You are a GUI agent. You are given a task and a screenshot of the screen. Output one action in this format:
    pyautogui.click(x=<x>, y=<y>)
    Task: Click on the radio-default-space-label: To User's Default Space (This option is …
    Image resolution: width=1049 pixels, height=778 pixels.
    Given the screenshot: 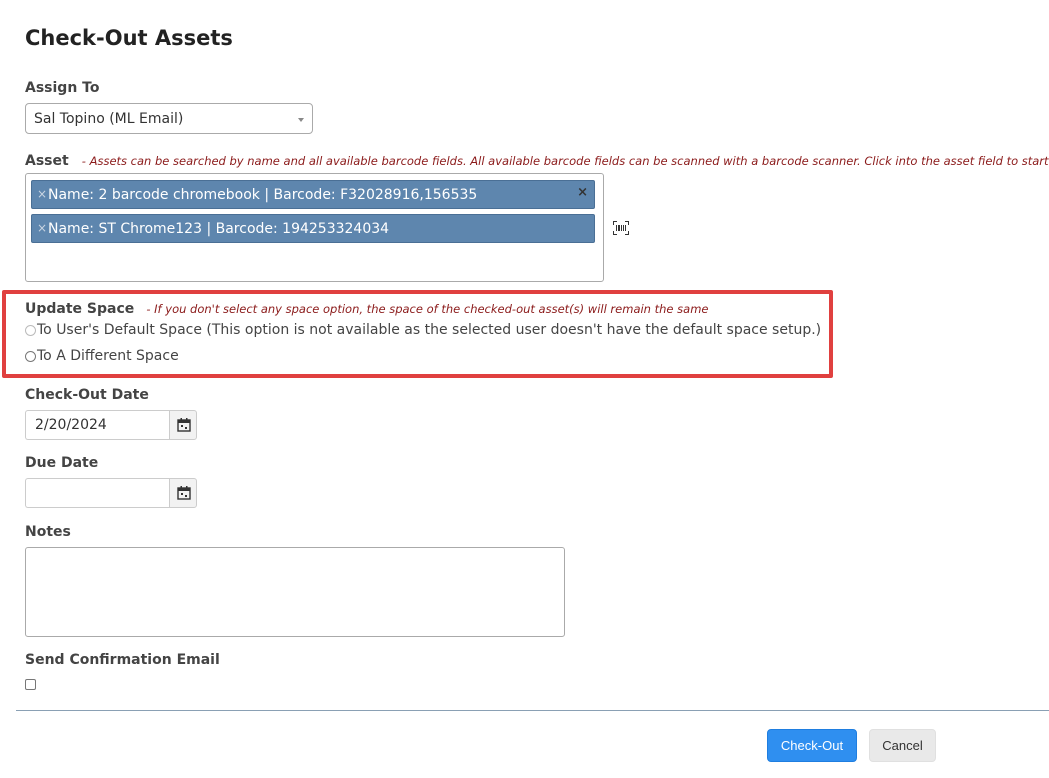 What is the action you would take?
    pyautogui.click(x=429, y=330)
    